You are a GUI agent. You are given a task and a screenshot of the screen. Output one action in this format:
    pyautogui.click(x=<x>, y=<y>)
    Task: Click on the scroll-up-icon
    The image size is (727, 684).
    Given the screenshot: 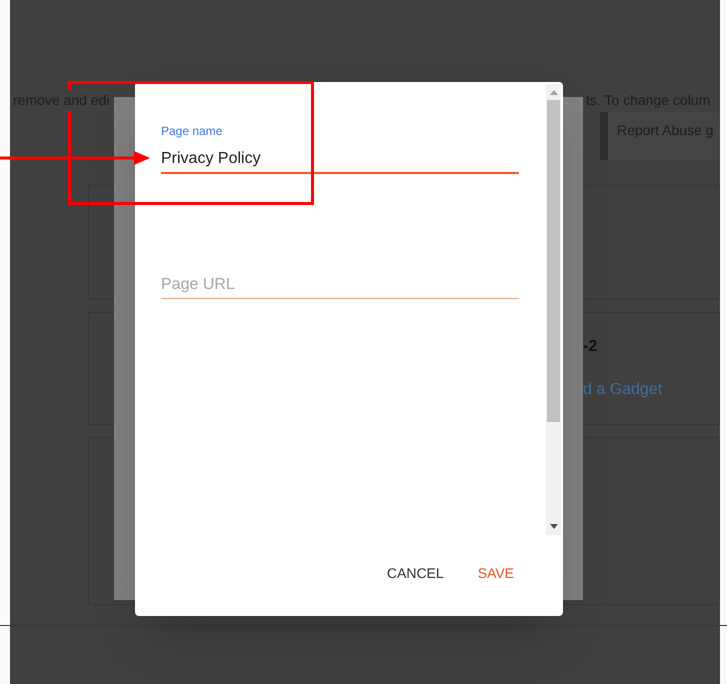 What is the action you would take?
    pyautogui.click(x=554, y=92)
    